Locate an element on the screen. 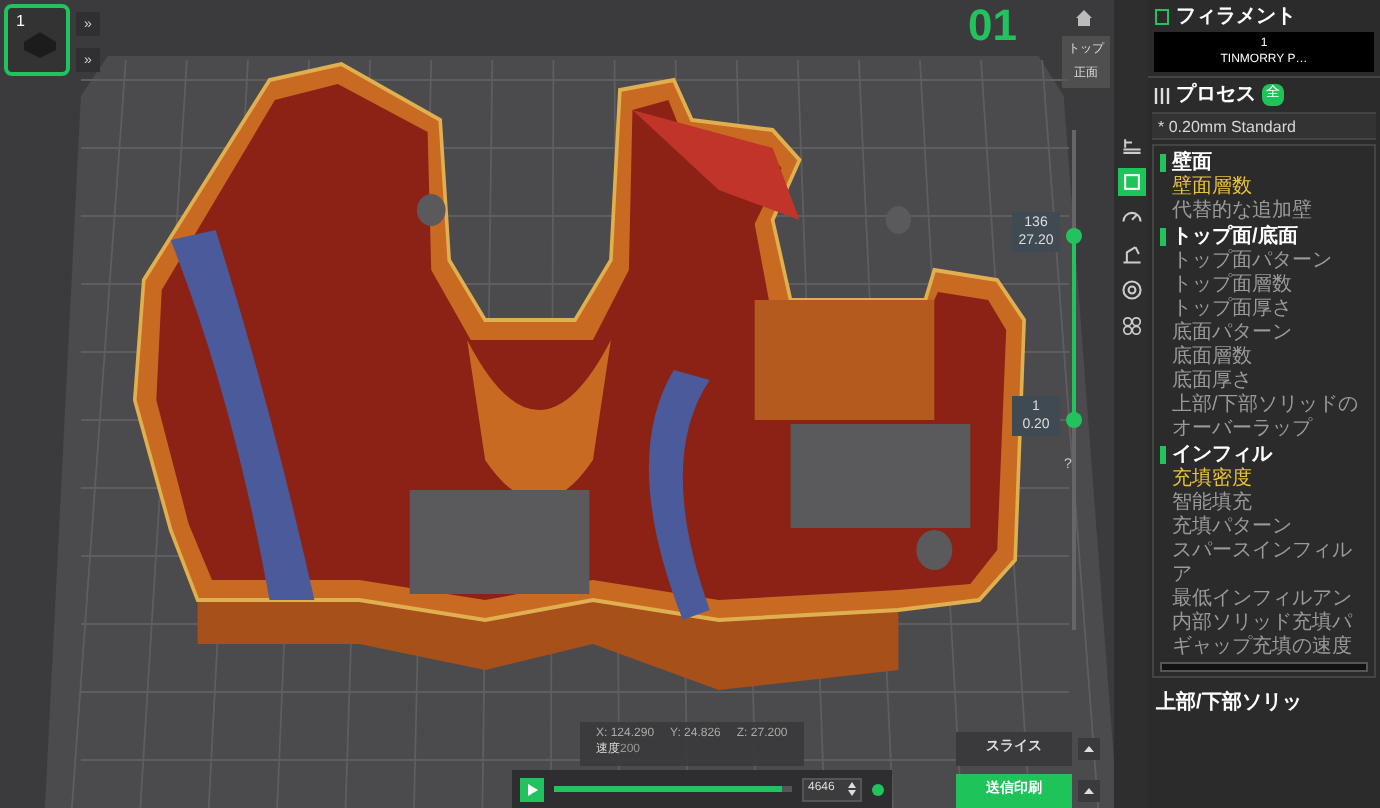  scroll-bar is located at coordinates (1264, 667).